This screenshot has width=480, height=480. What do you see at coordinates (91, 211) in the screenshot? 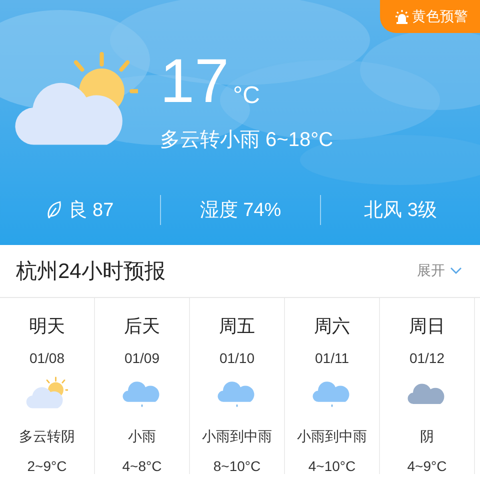
I see `stat-value: 良 87` at bounding box center [91, 211].